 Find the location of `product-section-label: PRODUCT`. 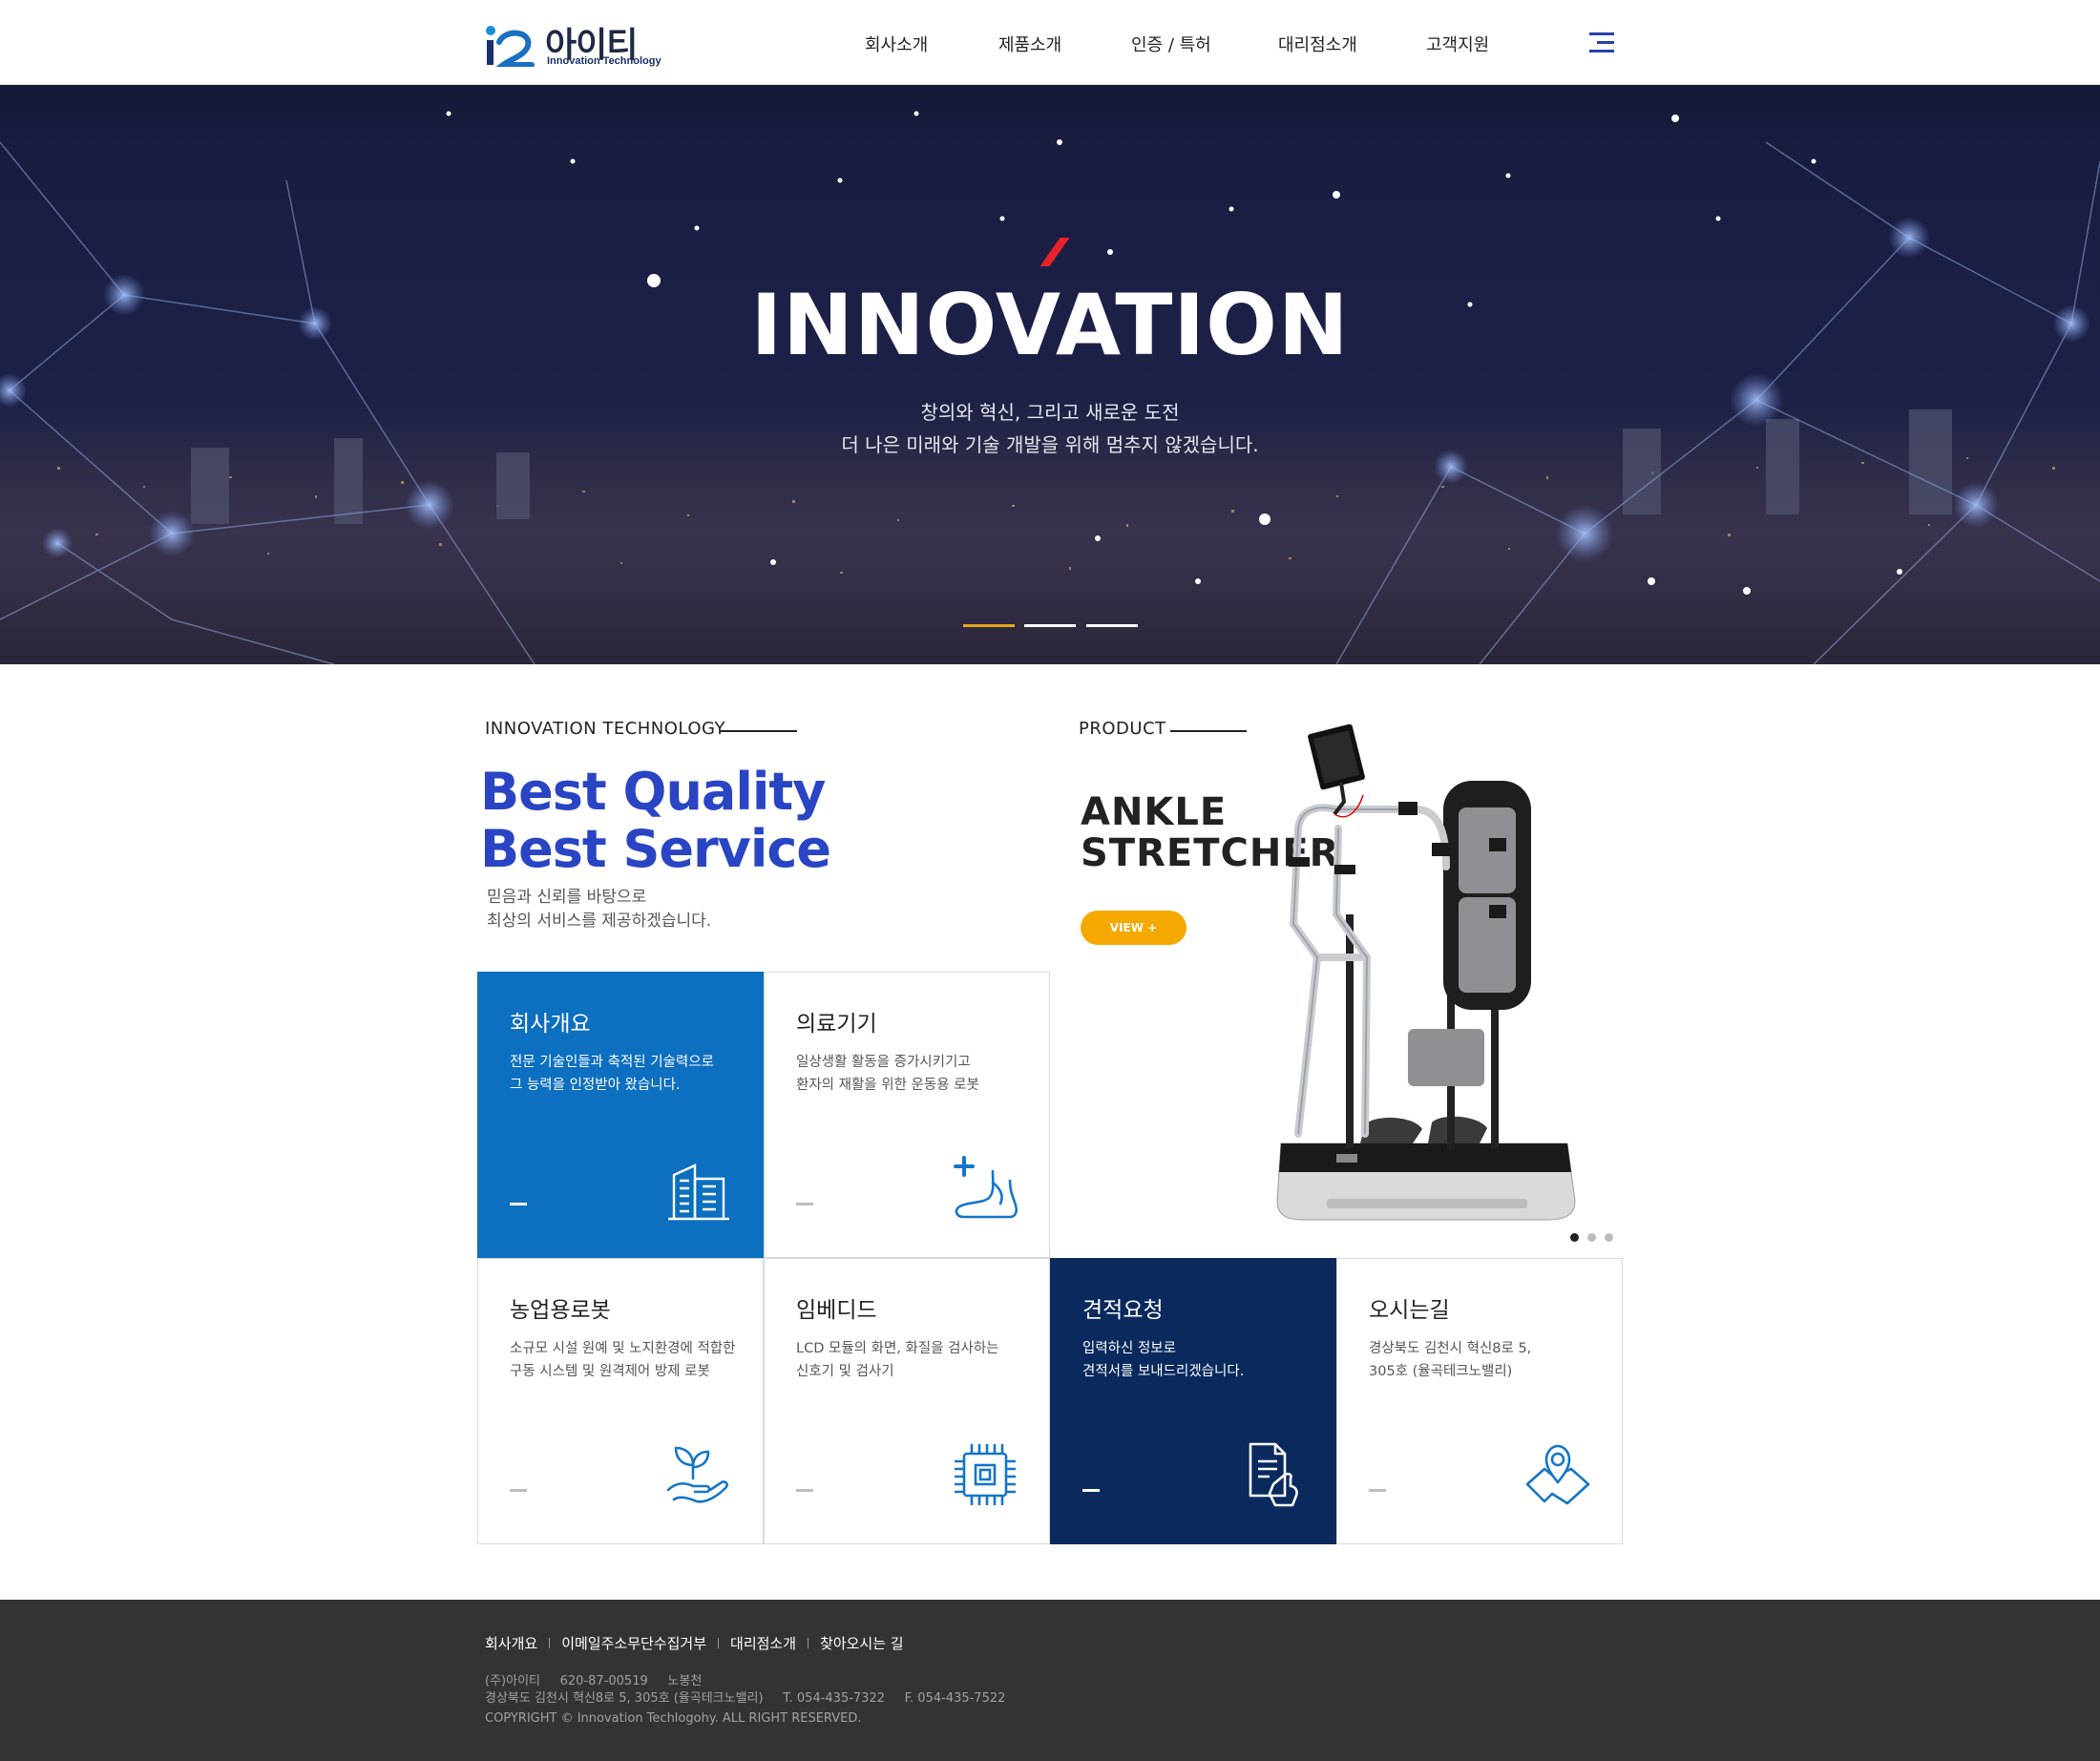

product-section-label: PRODUCT is located at coordinates (1122, 729).